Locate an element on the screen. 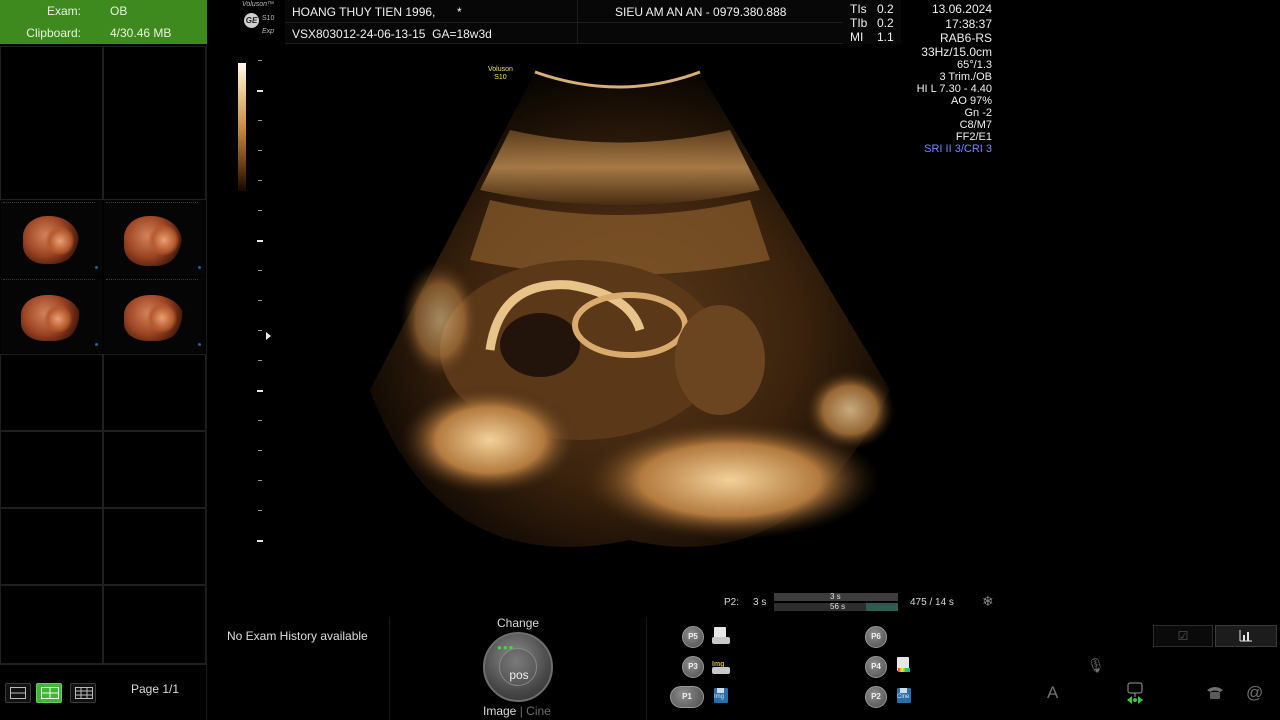  cine-time: 3 s is located at coordinates (760, 602).